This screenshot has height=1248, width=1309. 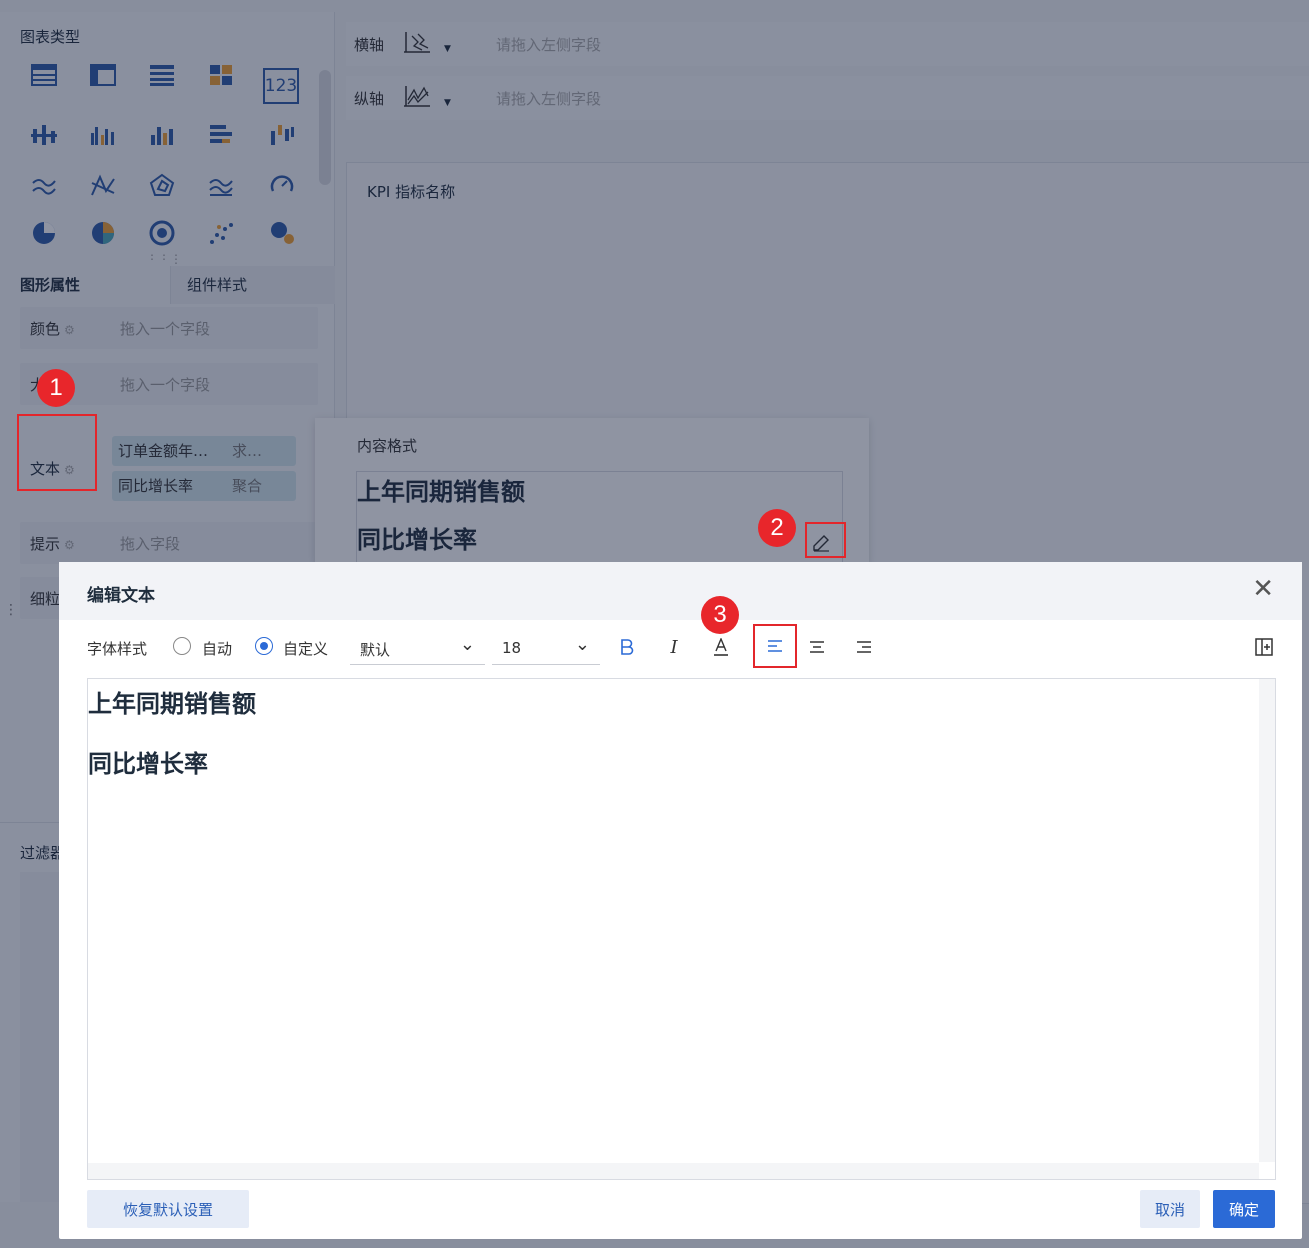 I want to click on align-right-icon, so click(x=864, y=647).